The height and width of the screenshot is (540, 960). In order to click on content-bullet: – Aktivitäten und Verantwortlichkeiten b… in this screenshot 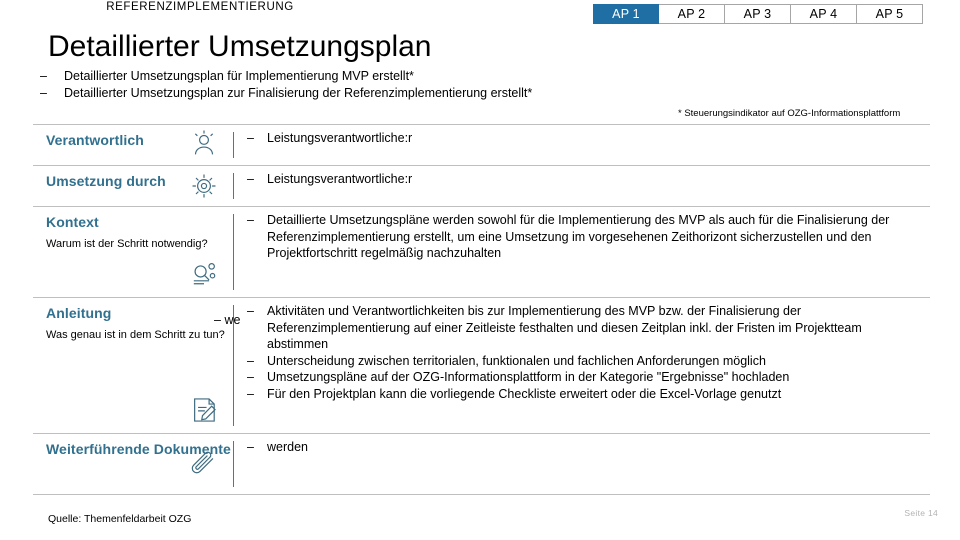, I will do `click(585, 328)`.